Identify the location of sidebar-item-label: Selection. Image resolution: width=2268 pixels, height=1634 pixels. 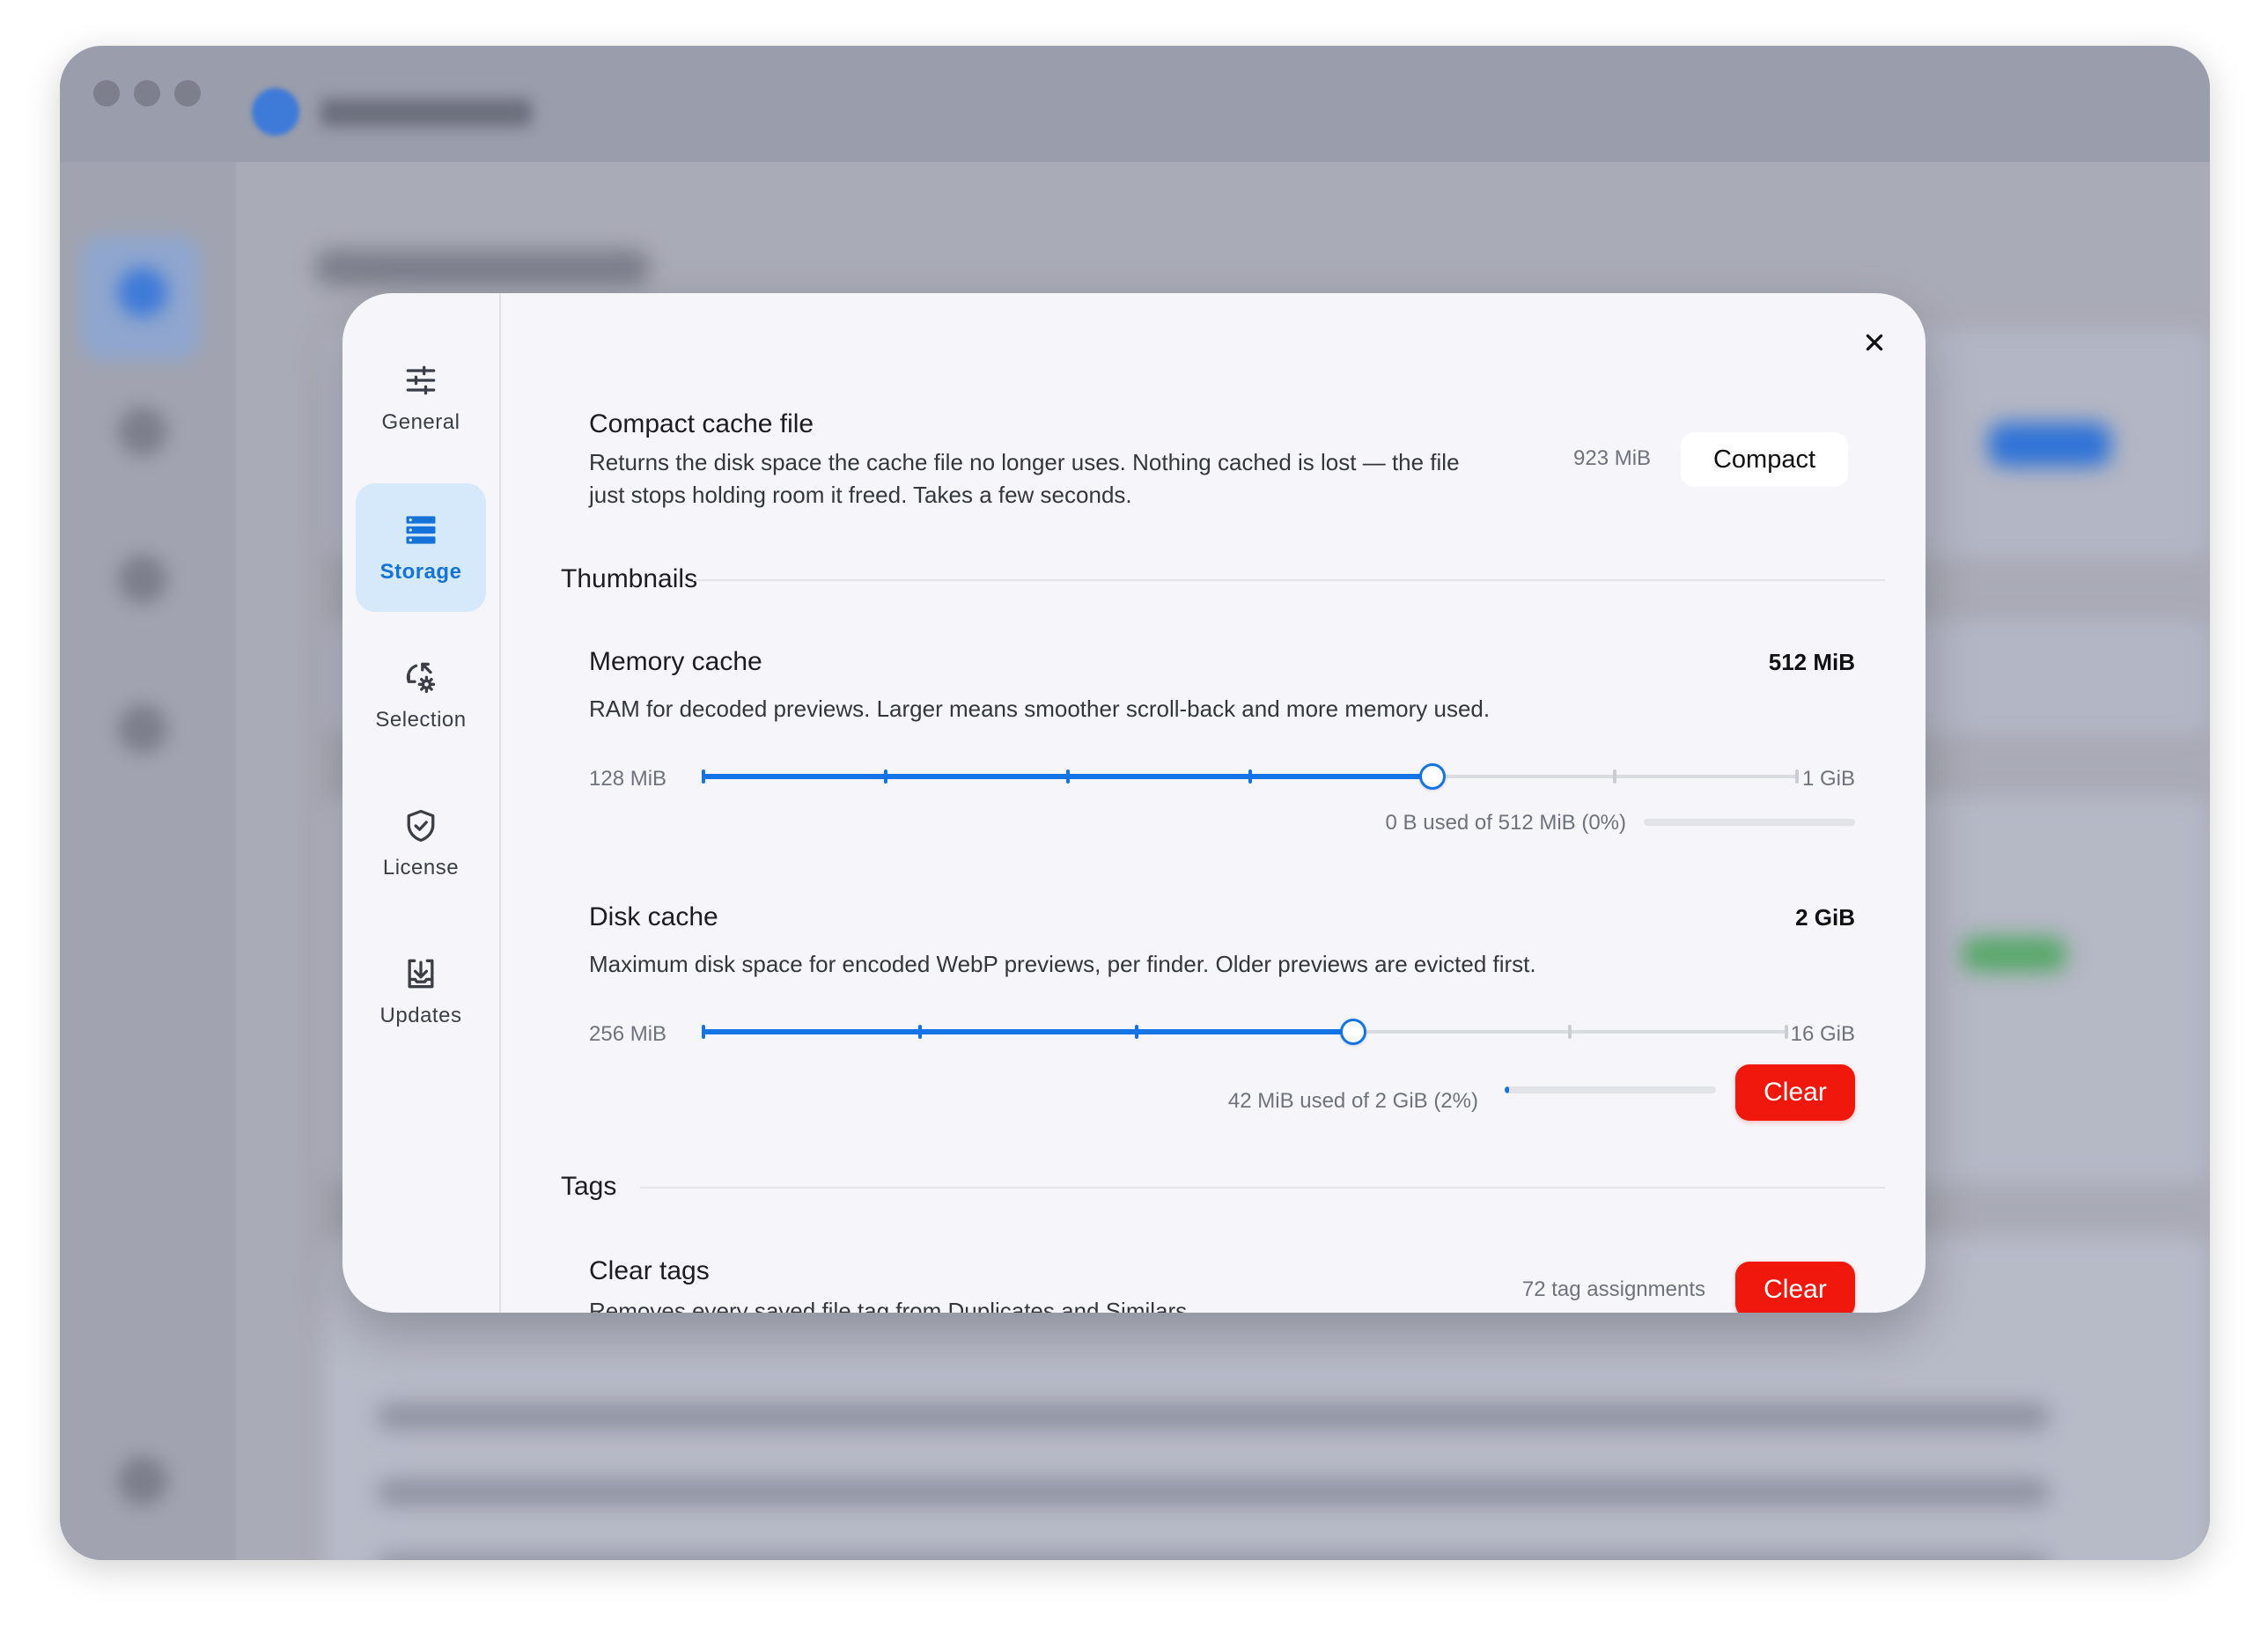
(421, 720).